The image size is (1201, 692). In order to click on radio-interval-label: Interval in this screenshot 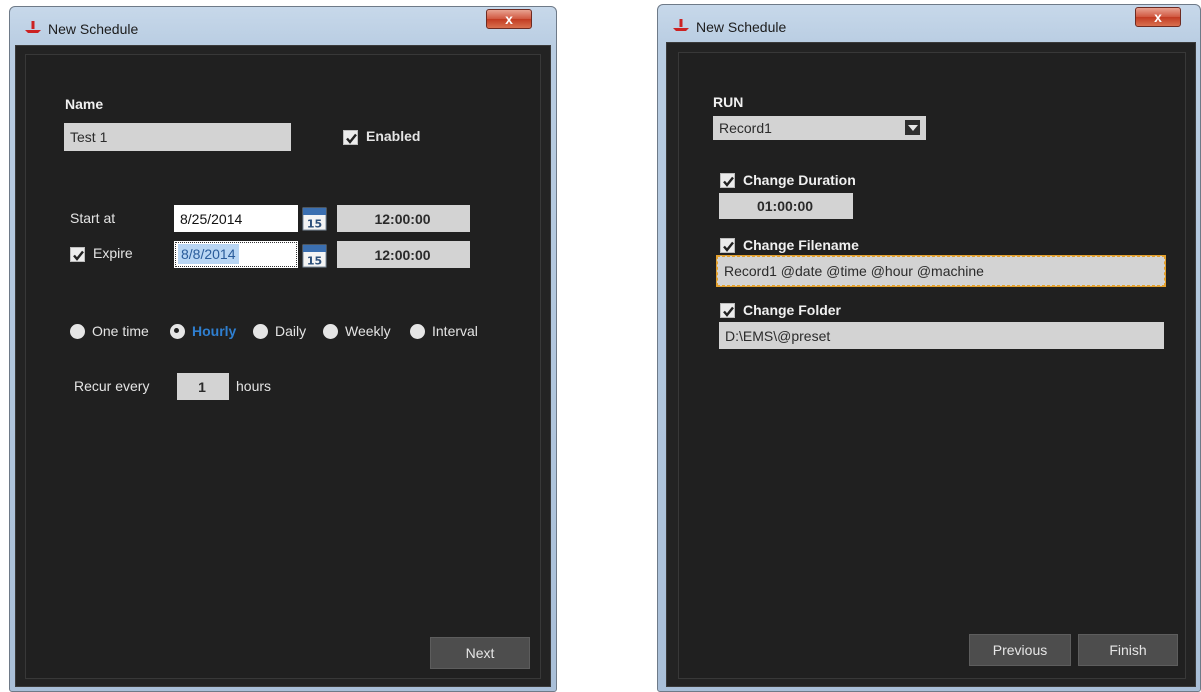, I will do `click(455, 331)`.